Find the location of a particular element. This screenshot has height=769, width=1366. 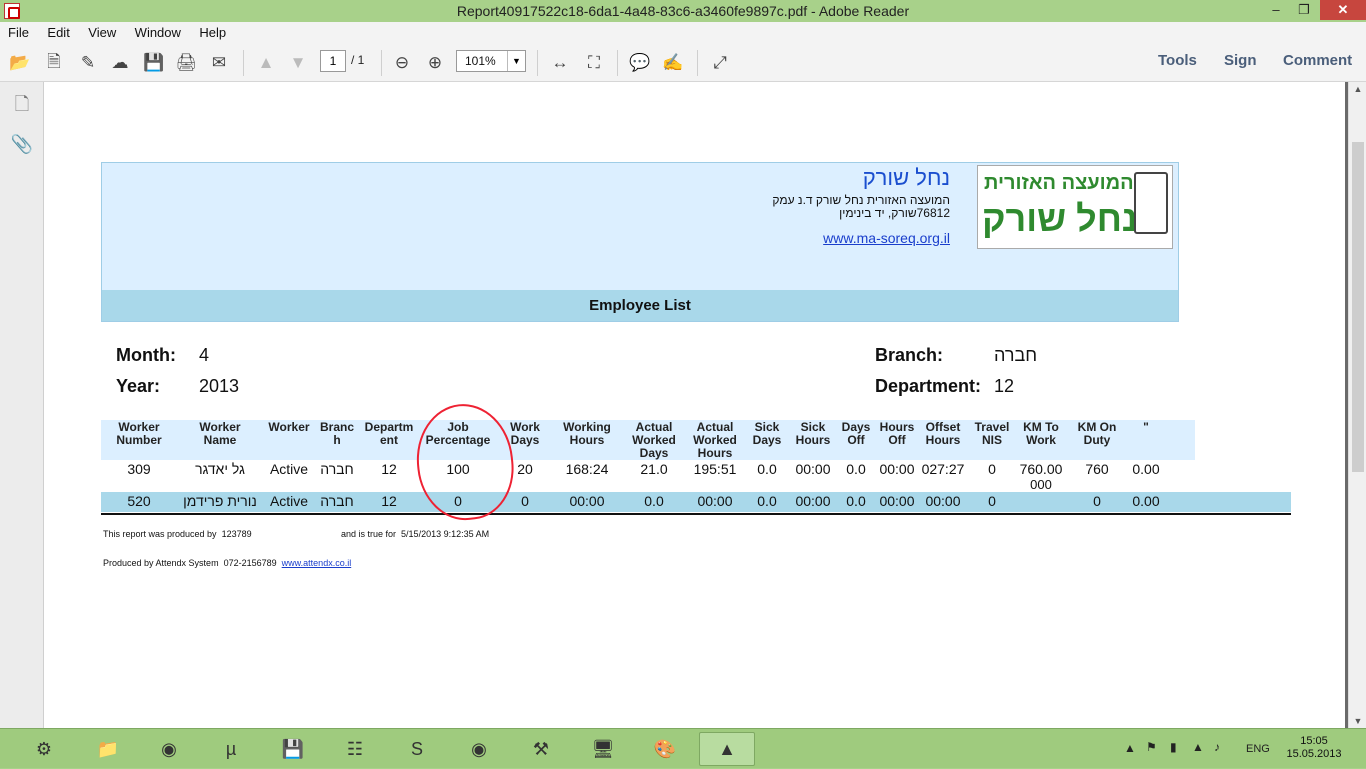

adobe-reader-taskbar-icon: ▲ is located at coordinates (727, 749).